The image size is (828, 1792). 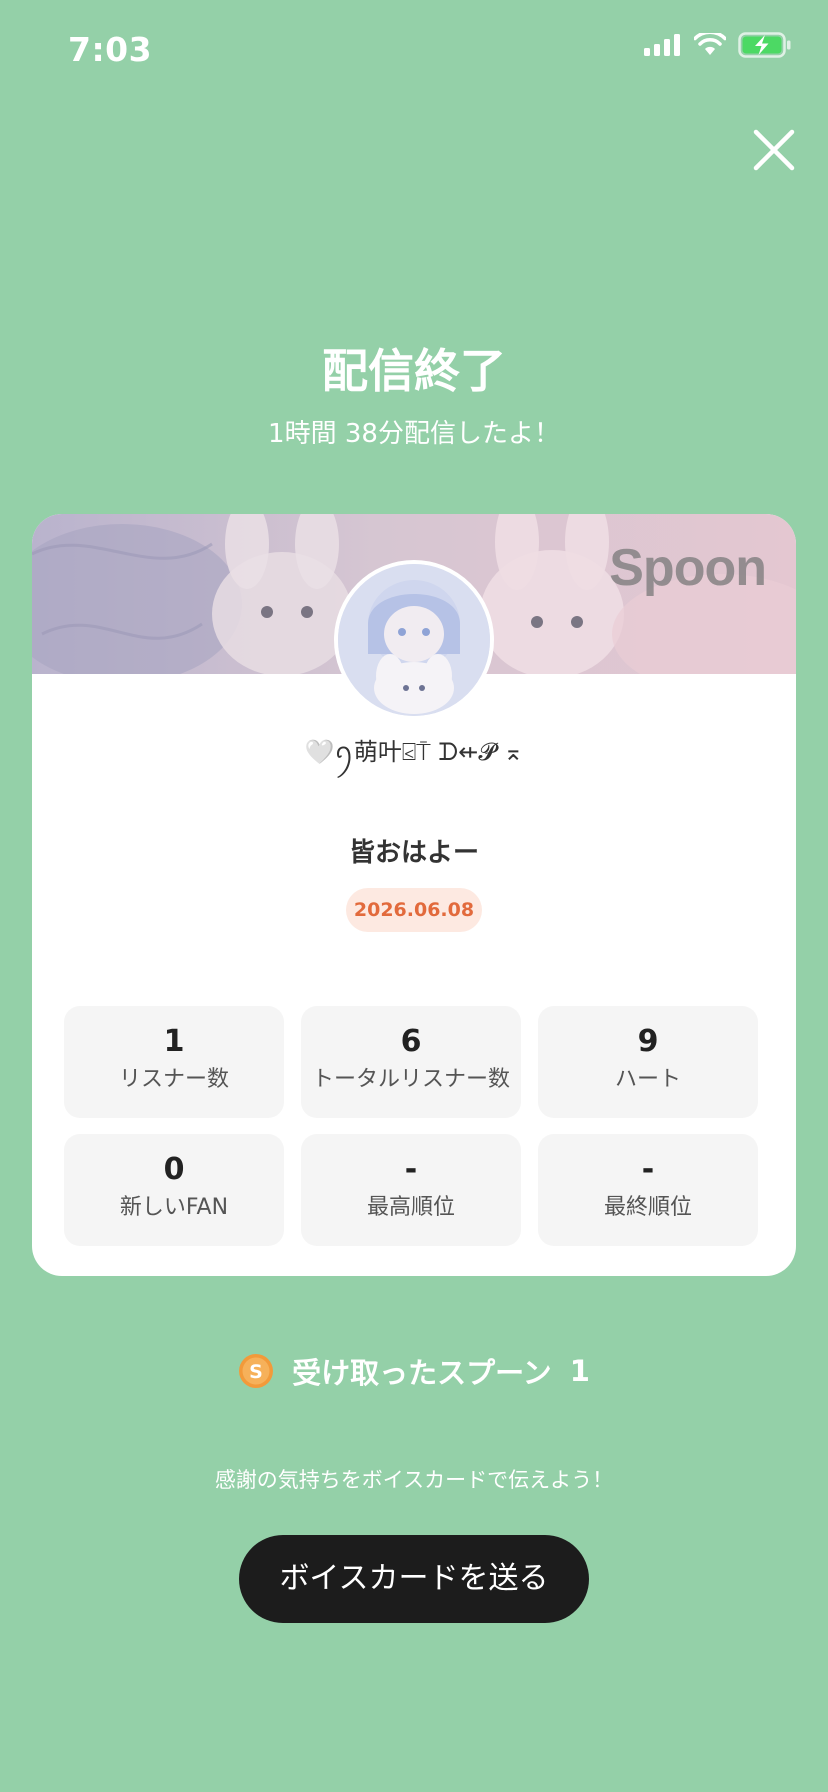 I want to click on stat-value: 6, so click(x=411, y=1041).